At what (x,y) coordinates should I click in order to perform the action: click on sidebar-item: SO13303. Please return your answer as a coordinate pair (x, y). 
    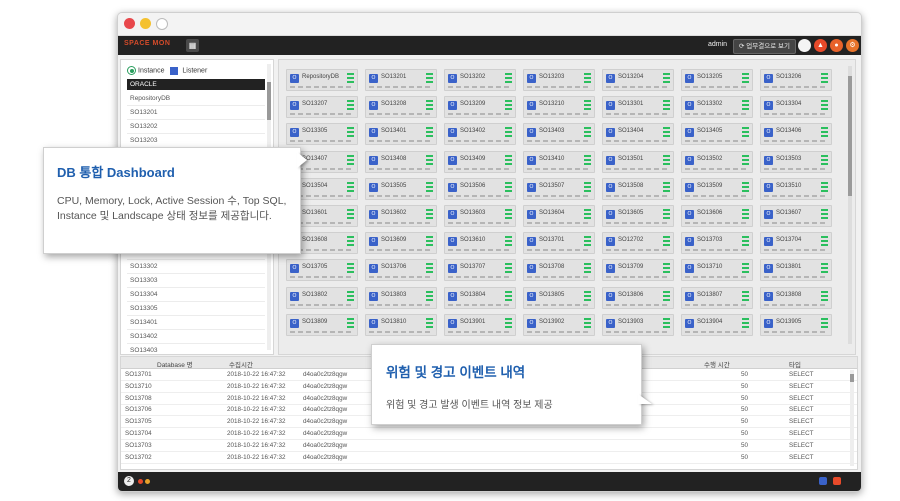
    Looking at the image, I should click on (196, 281).